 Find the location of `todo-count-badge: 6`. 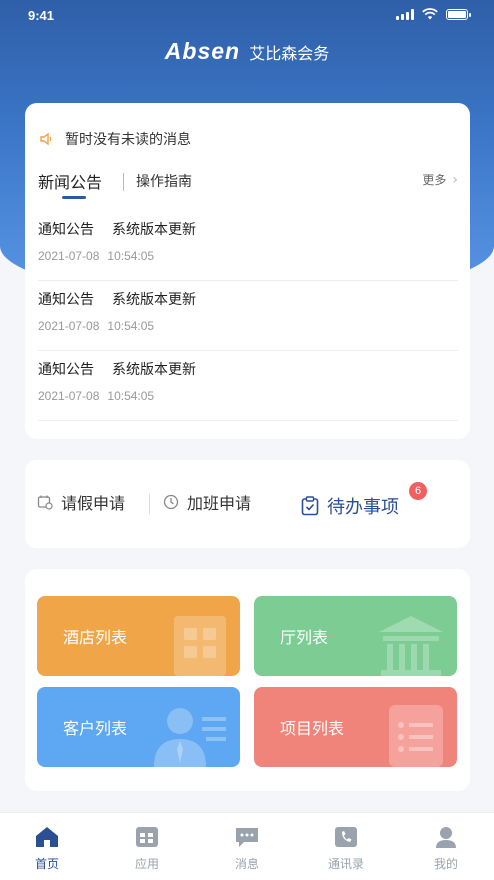

todo-count-badge: 6 is located at coordinates (418, 491).